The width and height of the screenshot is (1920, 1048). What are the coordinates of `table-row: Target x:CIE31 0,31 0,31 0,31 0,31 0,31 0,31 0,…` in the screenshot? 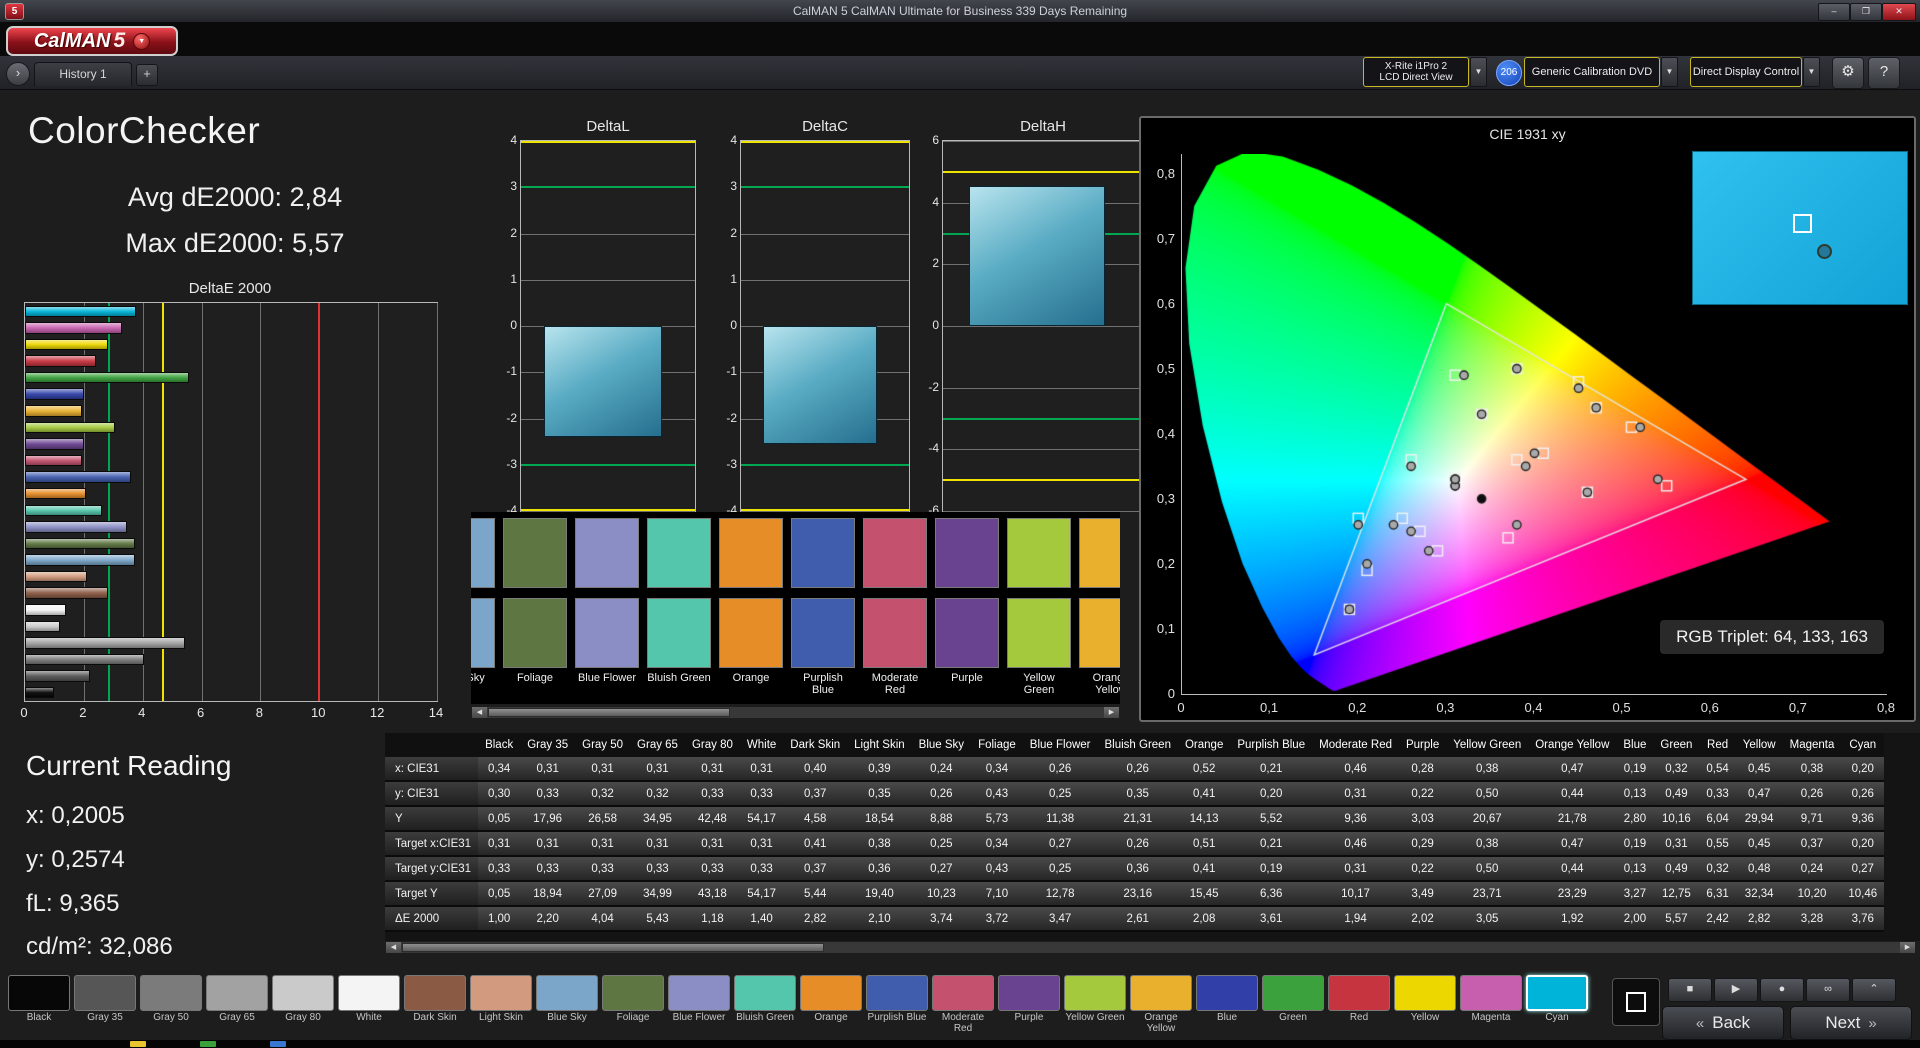 It's located at (1135, 844).